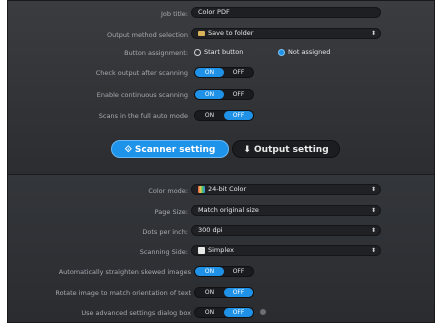  I want to click on page-size-select: Match original size ⬍, so click(286, 210).